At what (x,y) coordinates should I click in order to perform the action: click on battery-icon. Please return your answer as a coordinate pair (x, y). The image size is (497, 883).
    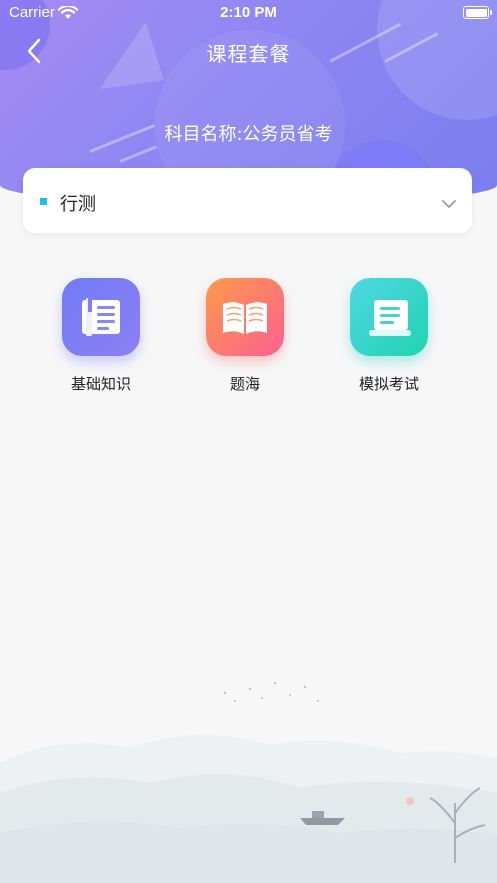
    Looking at the image, I should click on (477, 12).